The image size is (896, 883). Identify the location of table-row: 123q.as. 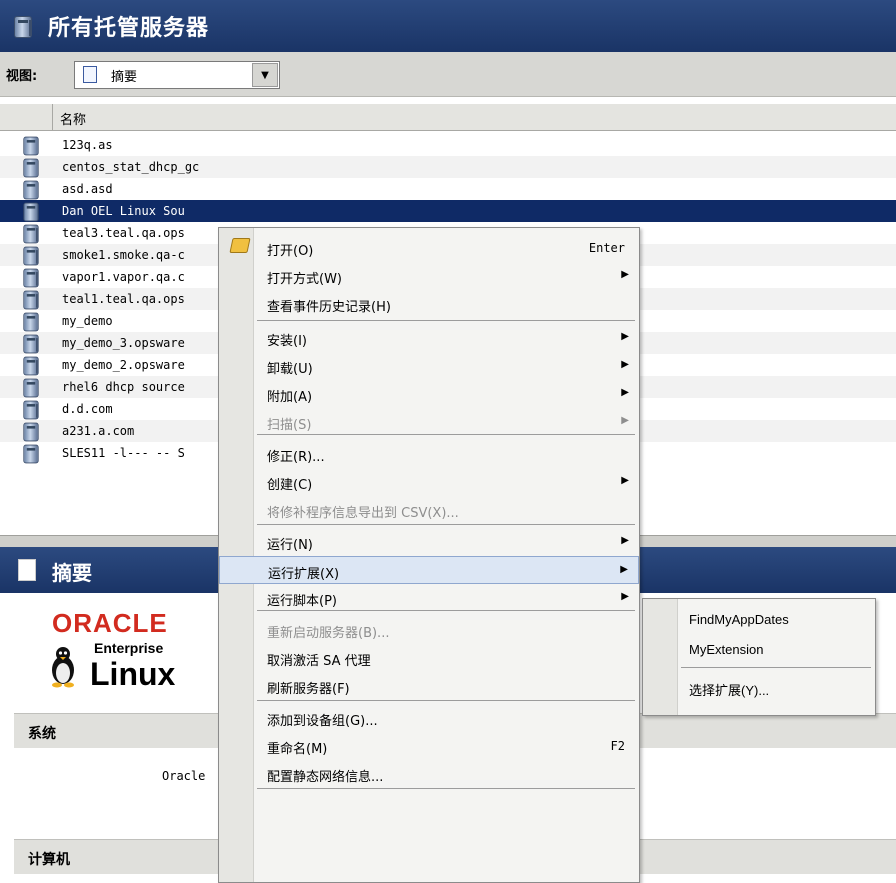
(448, 145).